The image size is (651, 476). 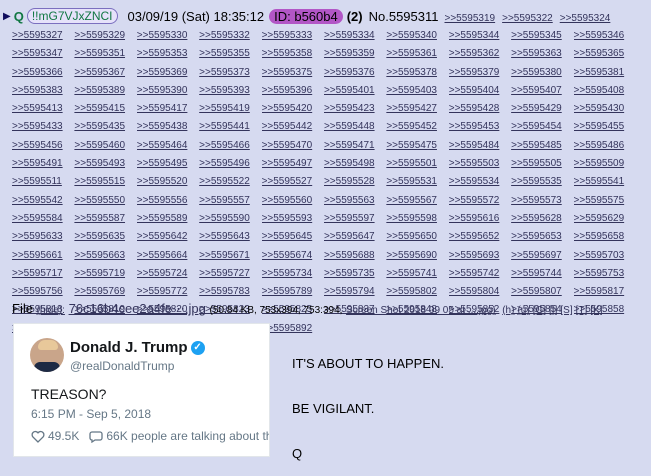 I want to click on reply-link: >>5595390, so click(x=168, y=91).